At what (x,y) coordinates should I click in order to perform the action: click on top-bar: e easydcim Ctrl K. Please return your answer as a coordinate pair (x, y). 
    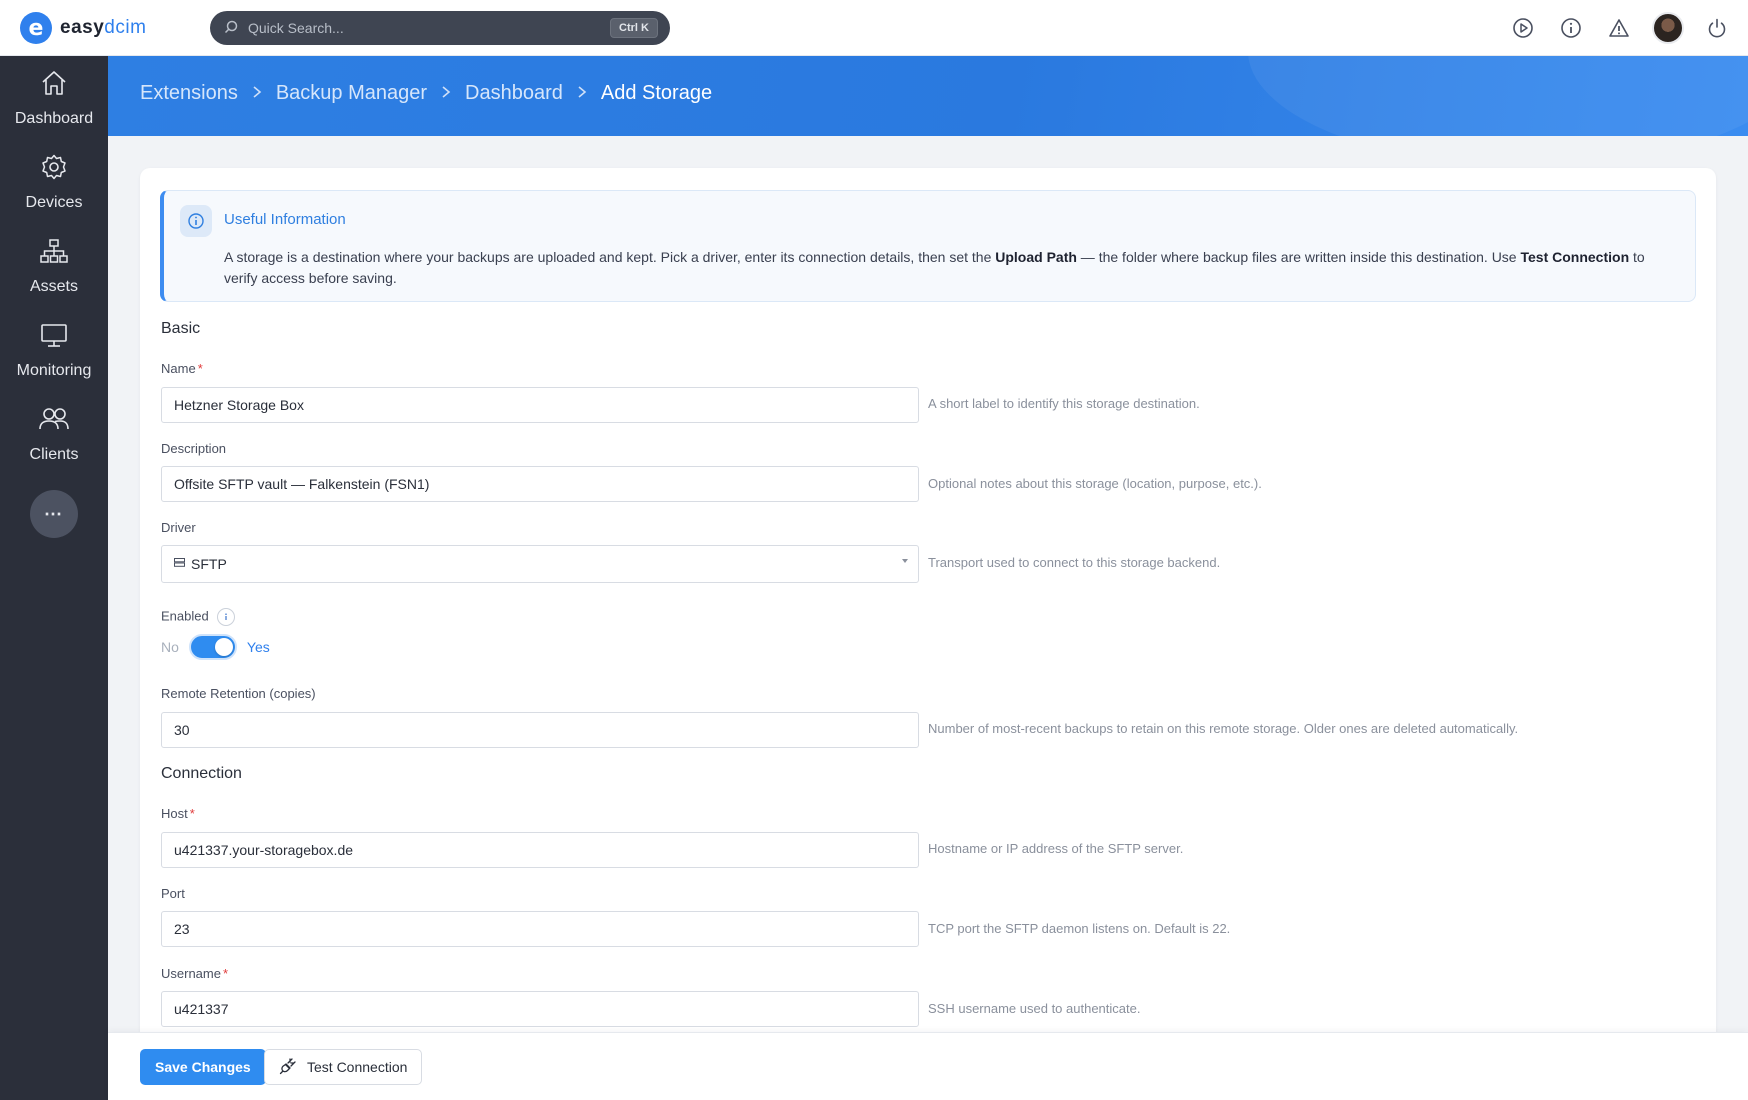
    Looking at the image, I should click on (874, 28).